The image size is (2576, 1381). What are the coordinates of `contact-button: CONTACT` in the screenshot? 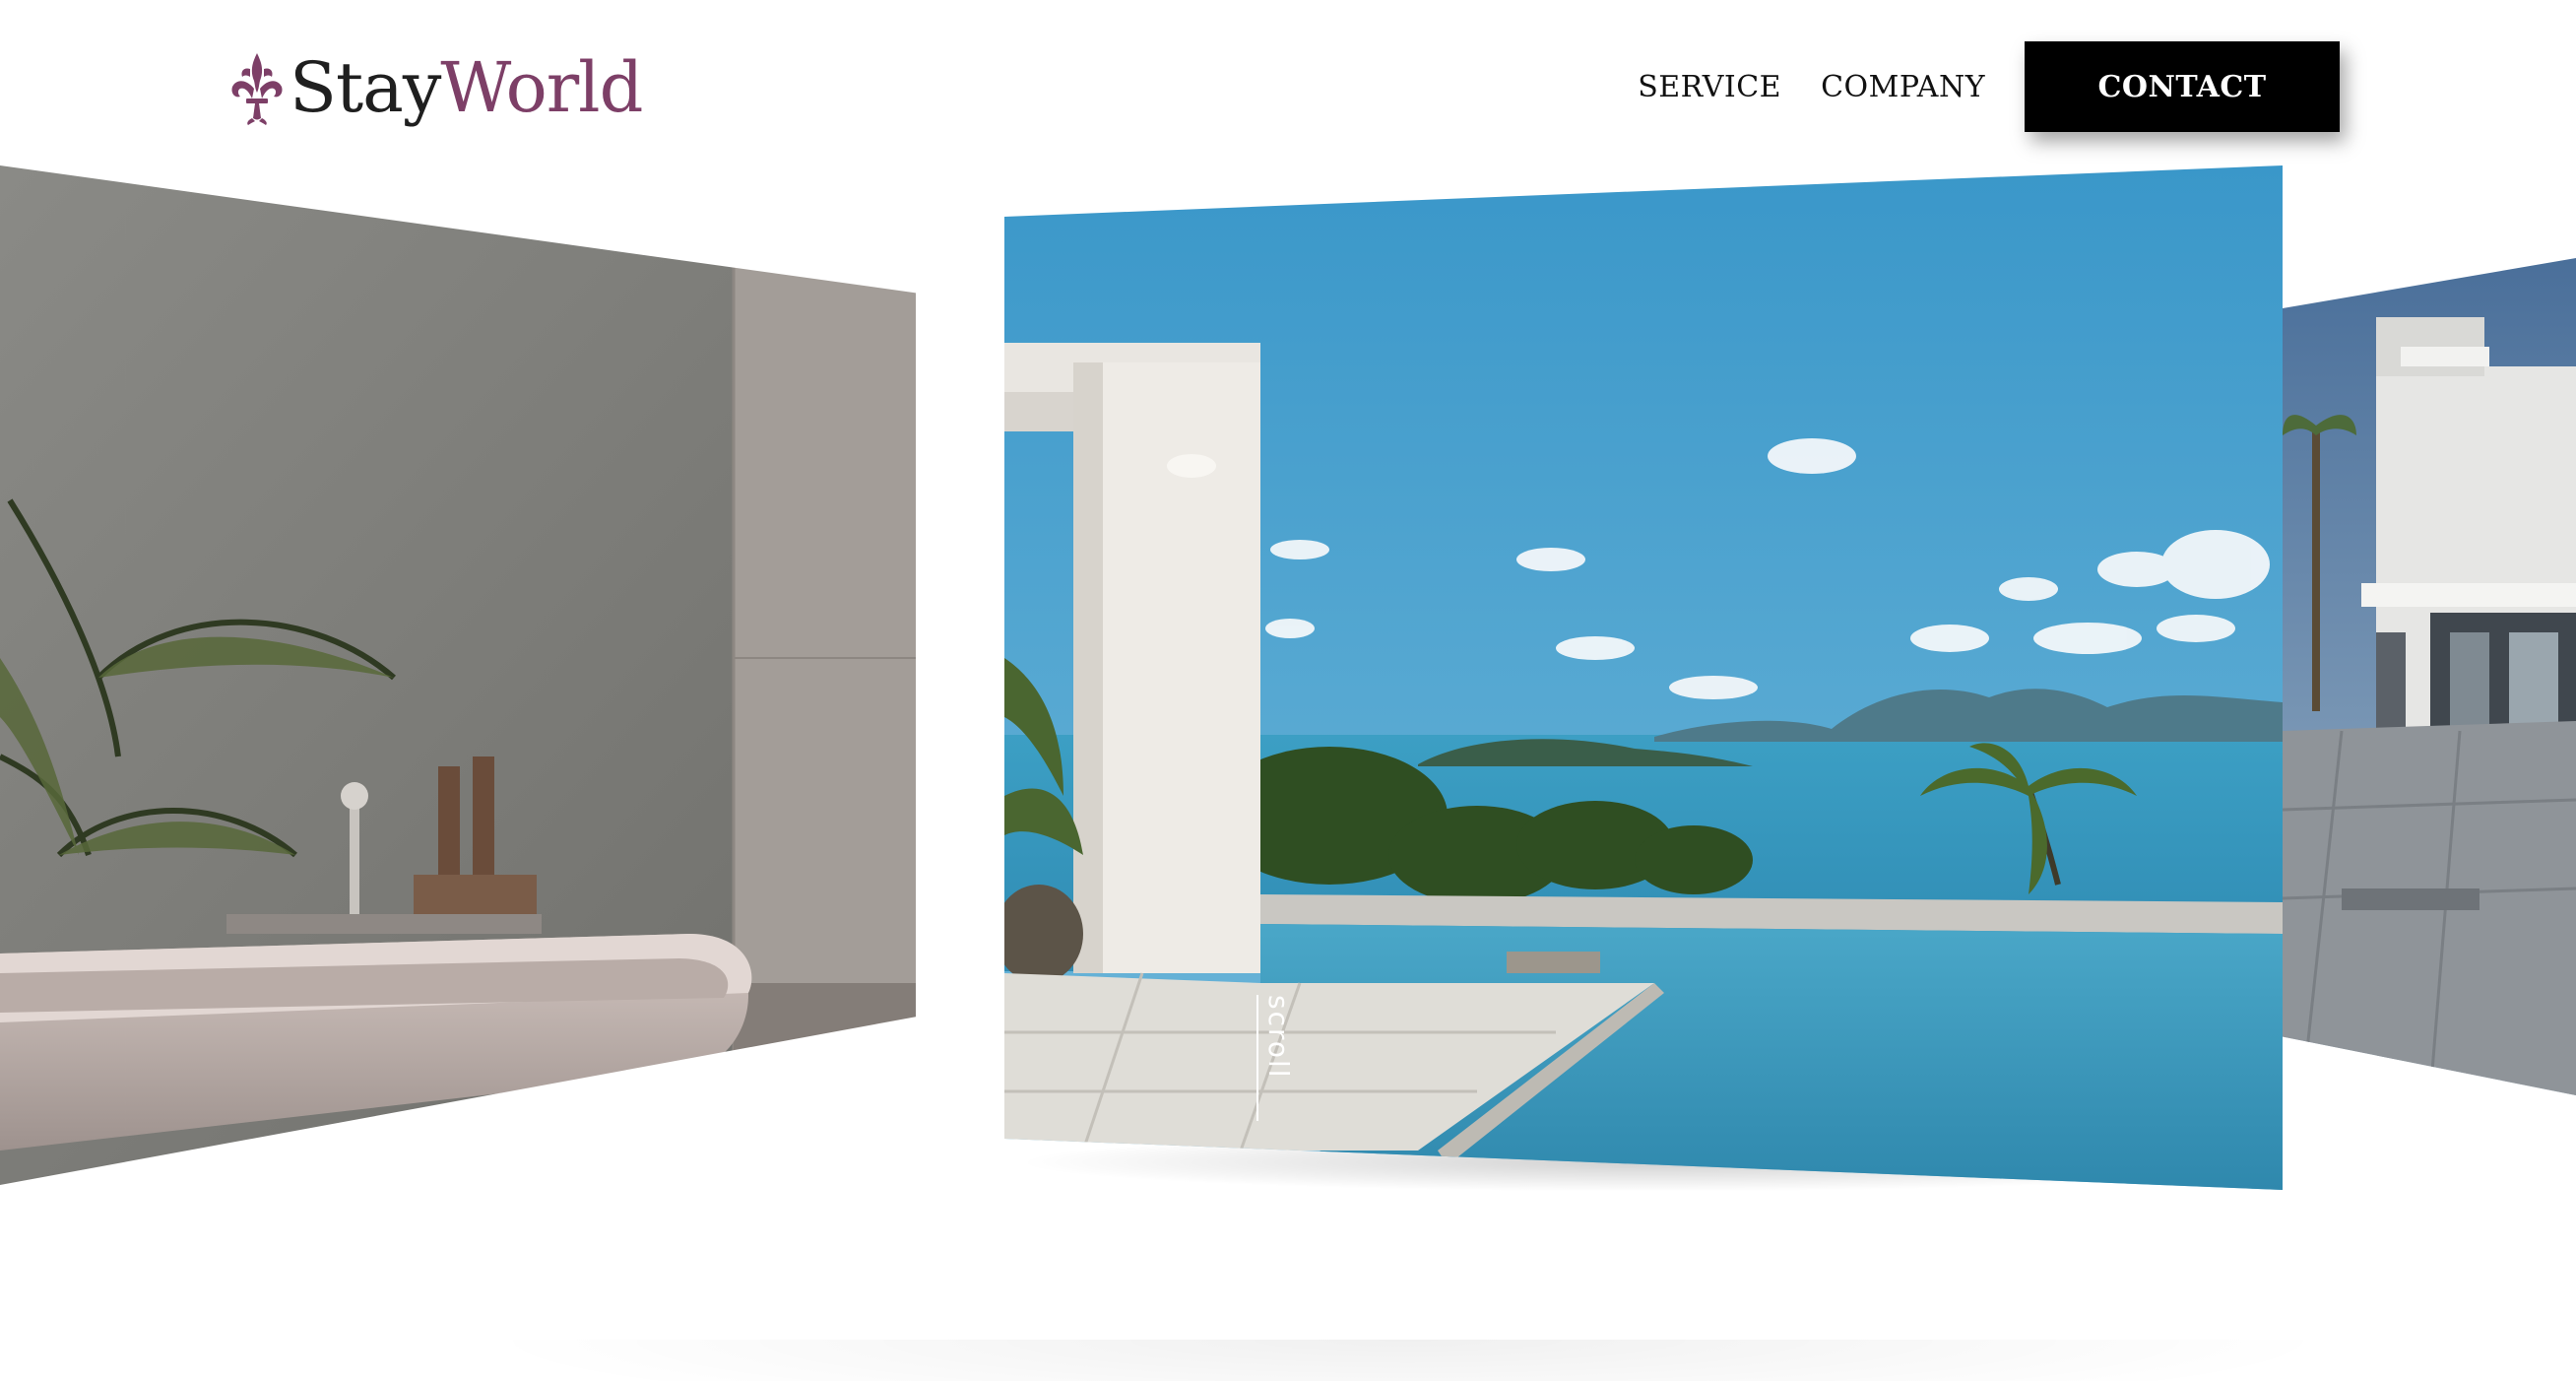 It's located at (2182, 86).